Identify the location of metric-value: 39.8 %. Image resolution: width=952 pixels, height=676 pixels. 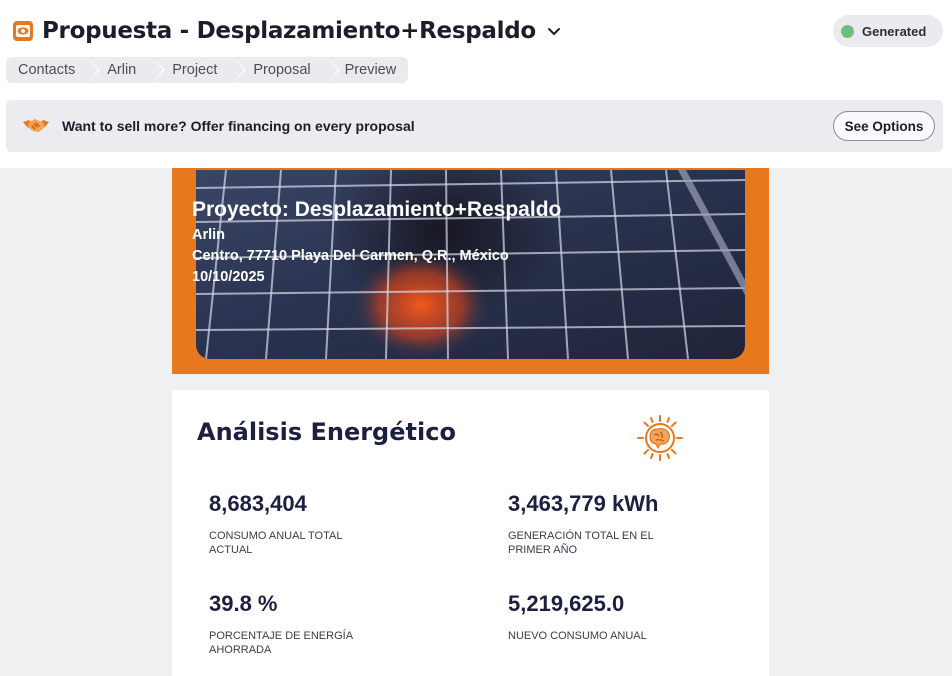
(243, 603).